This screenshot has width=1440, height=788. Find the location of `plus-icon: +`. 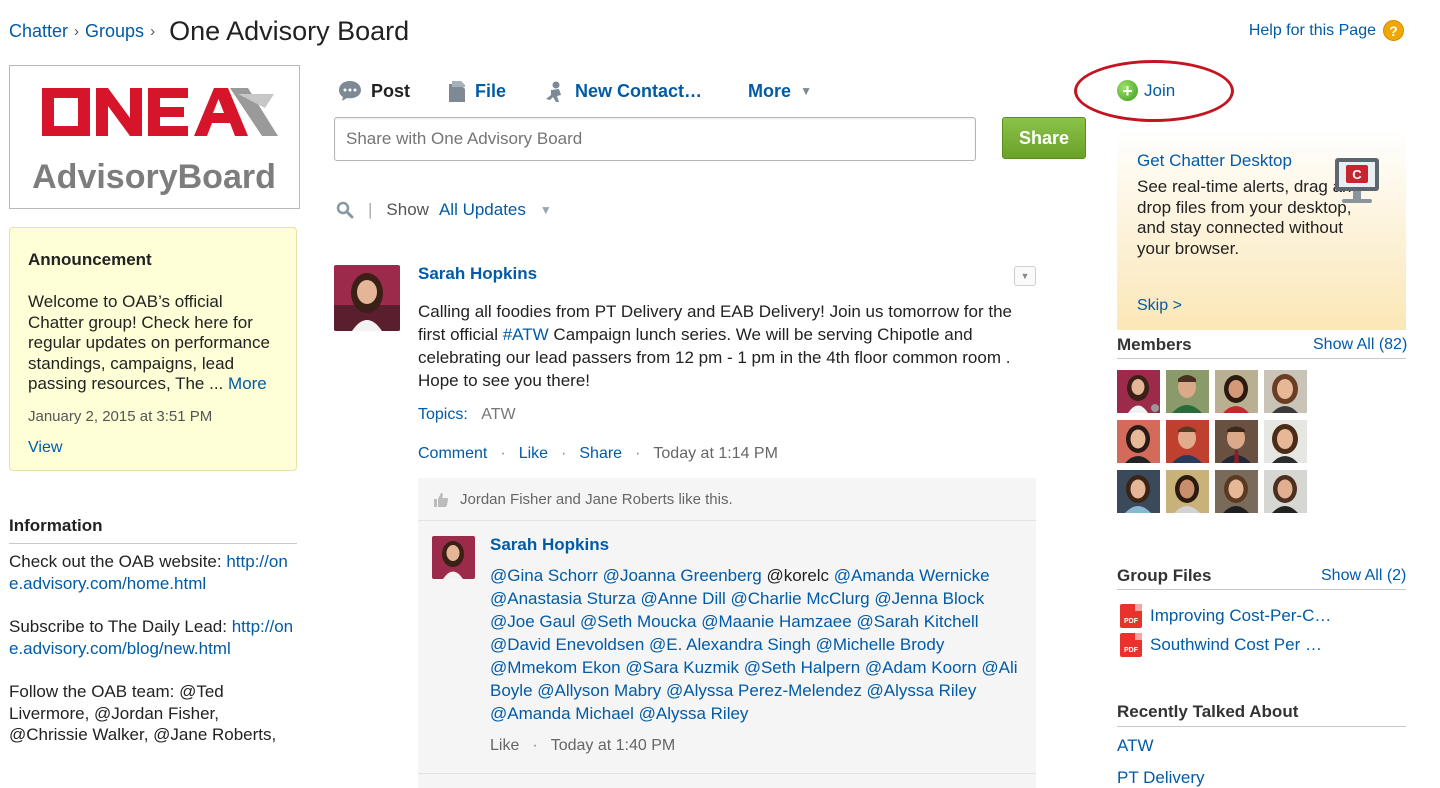

plus-icon: + is located at coordinates (1127, 90).